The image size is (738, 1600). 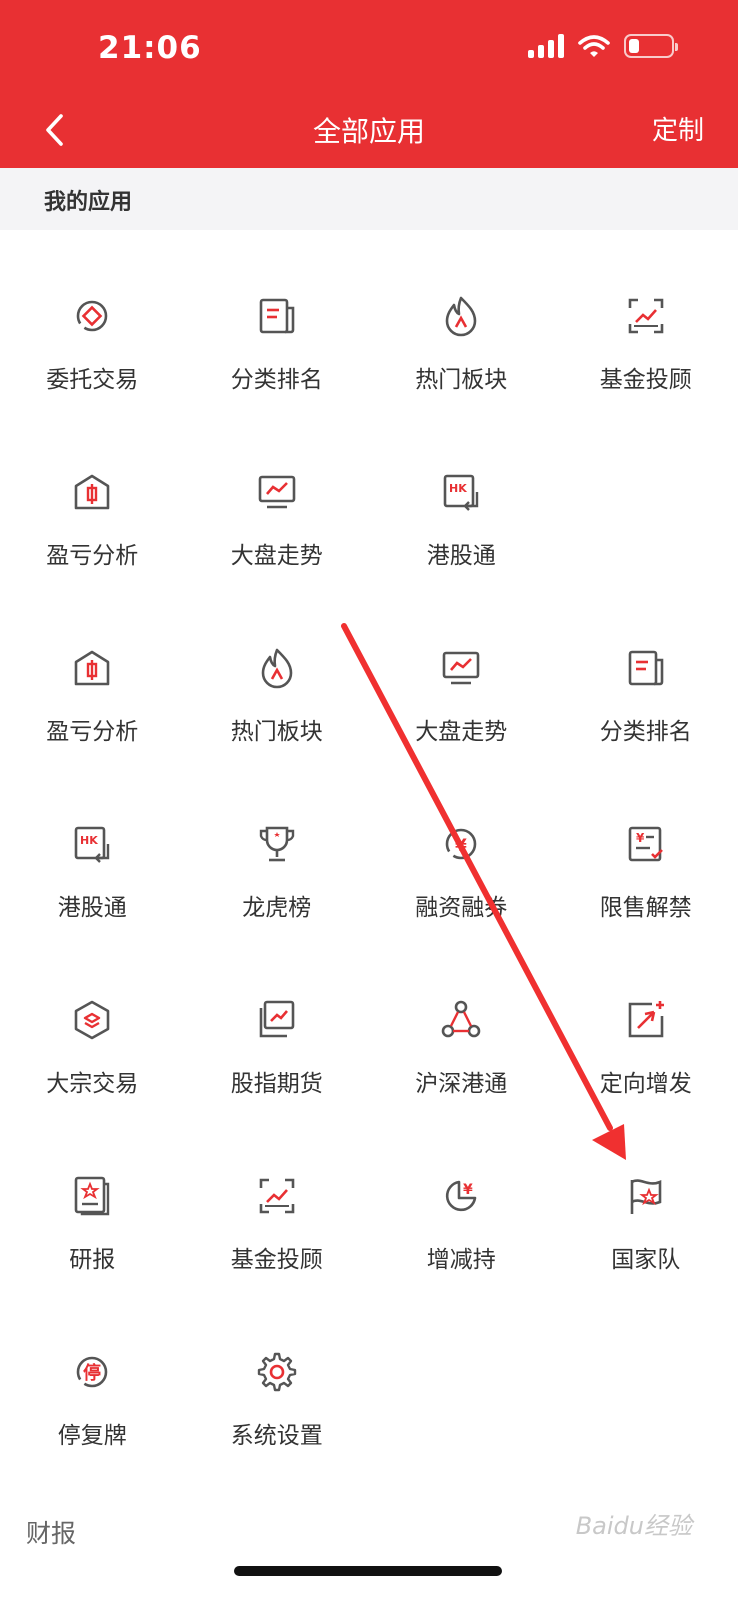 I want to click on gear-icon, so click(x=276, y=1372).